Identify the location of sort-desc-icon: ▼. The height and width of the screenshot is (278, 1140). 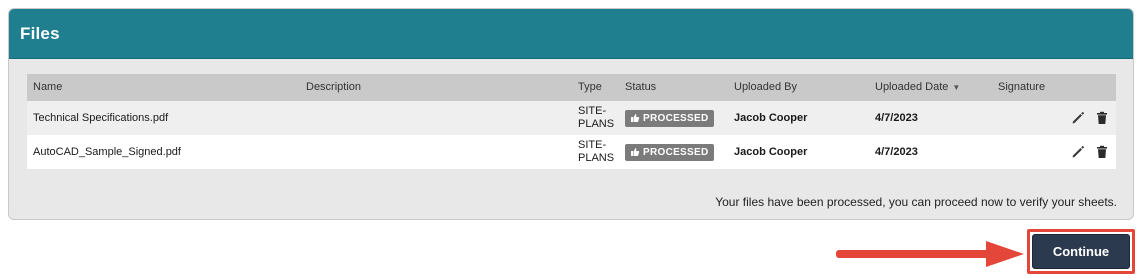
(956, 87).